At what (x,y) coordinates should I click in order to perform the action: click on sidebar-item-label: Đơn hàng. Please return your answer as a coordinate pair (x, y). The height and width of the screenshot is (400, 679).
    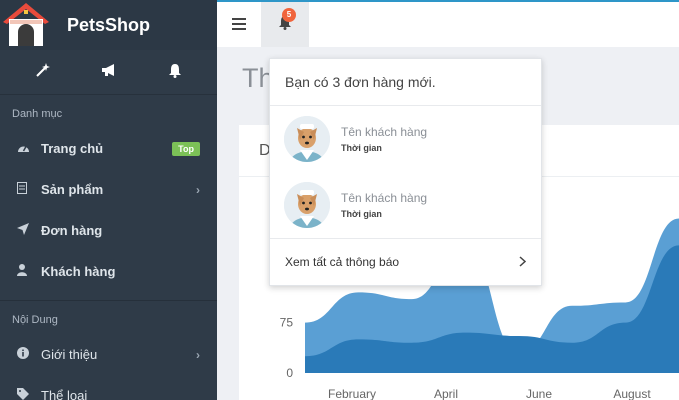
    Looking at the image, I should click on (72, 230).